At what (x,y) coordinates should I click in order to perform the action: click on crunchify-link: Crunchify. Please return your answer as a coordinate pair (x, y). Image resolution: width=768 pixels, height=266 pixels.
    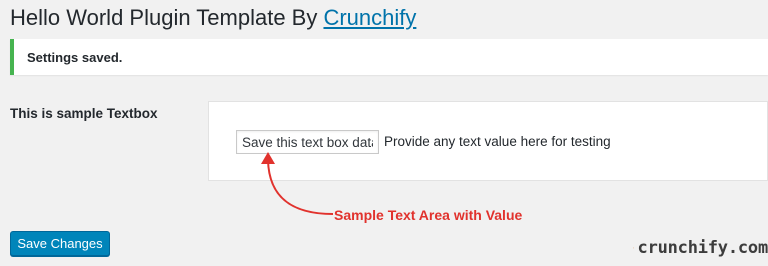
    Looking at the image, I should click on (369, 17).